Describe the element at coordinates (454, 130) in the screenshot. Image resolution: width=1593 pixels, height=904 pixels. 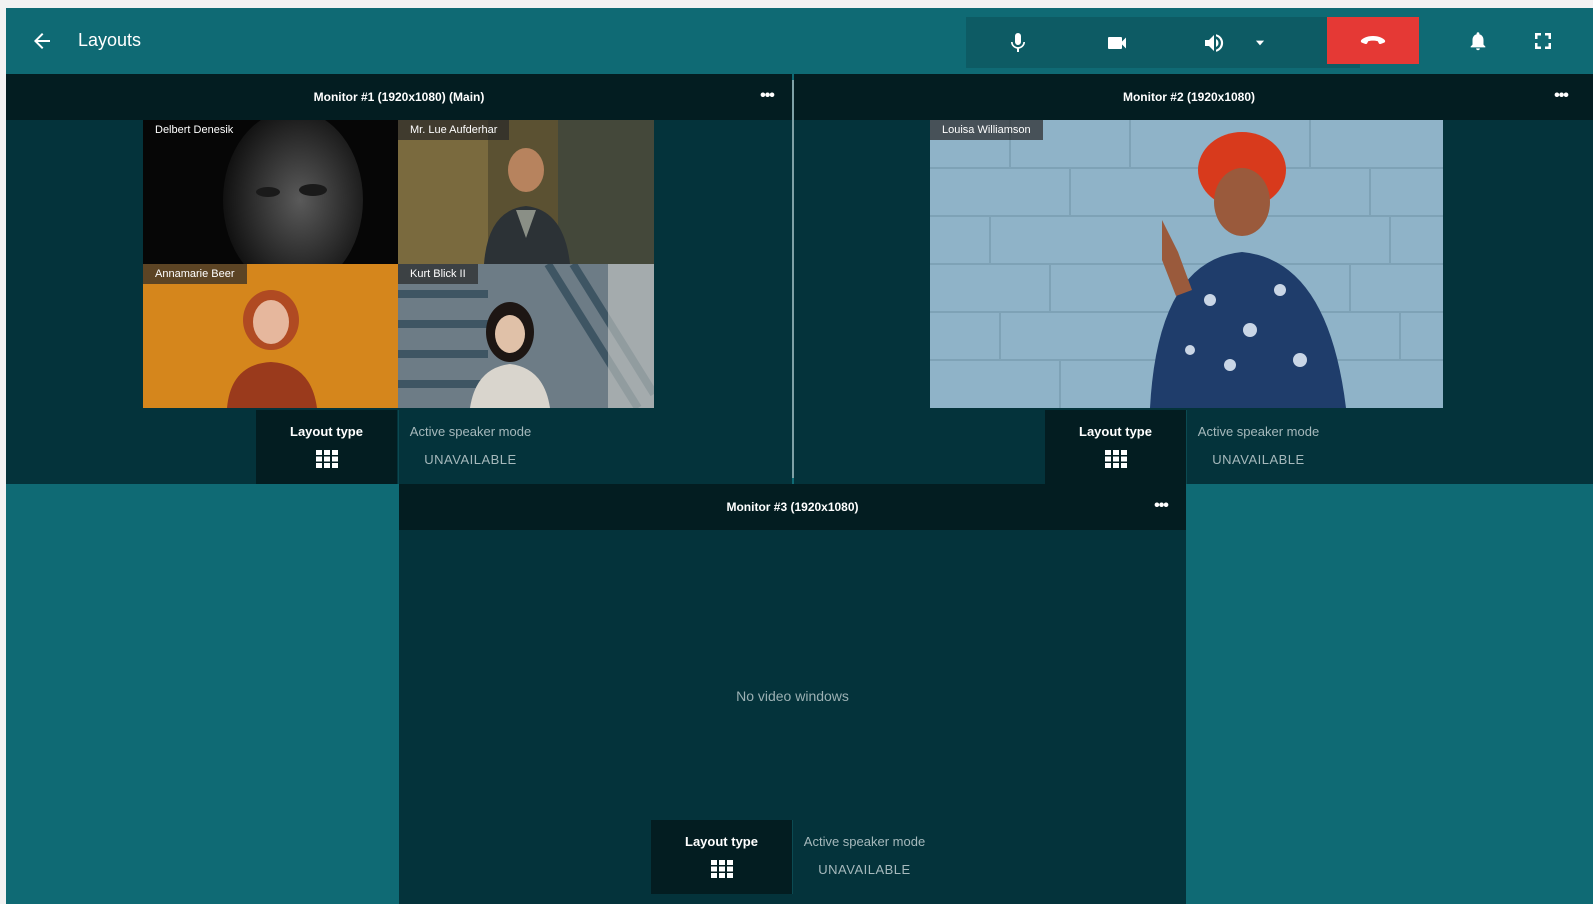
I see `participant-name: Mr. Lue Aufderhar` at that location.